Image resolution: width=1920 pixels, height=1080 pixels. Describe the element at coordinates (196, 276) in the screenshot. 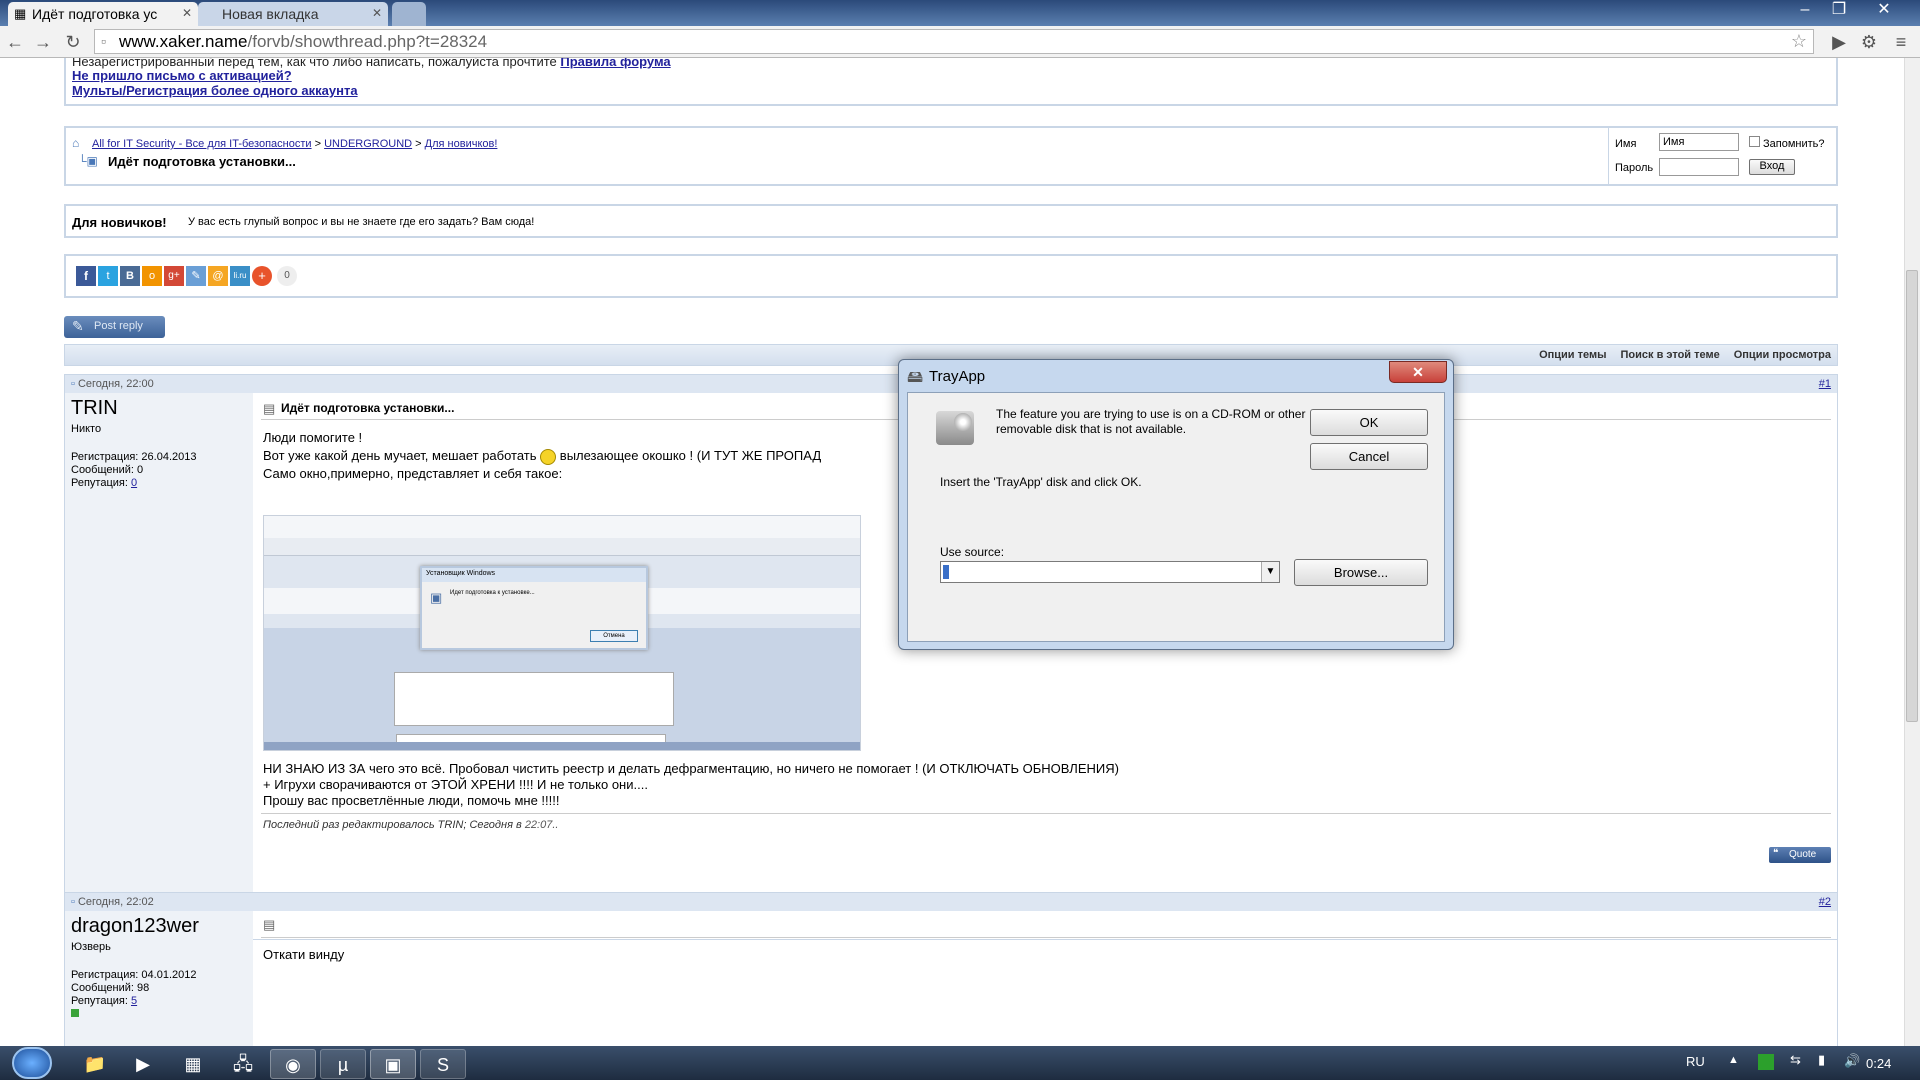

I see `livejournal-icon: ✎` at that location.